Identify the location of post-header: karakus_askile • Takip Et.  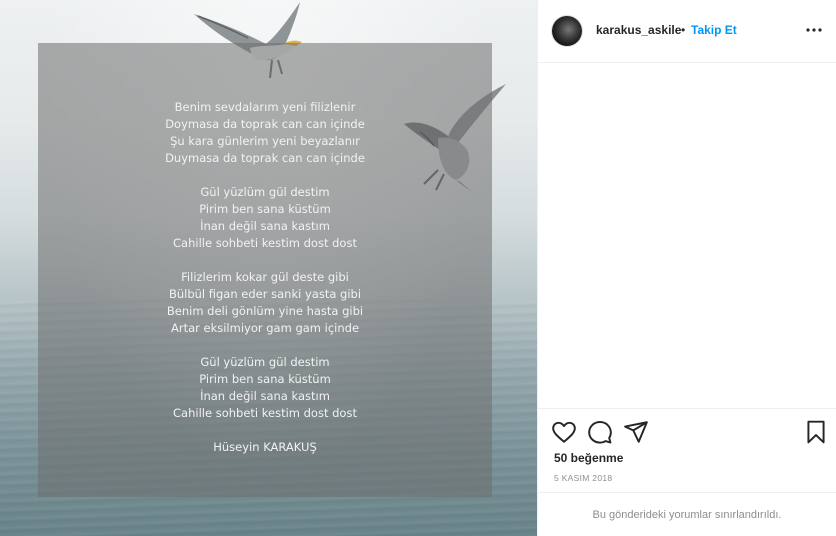
(687, 31).